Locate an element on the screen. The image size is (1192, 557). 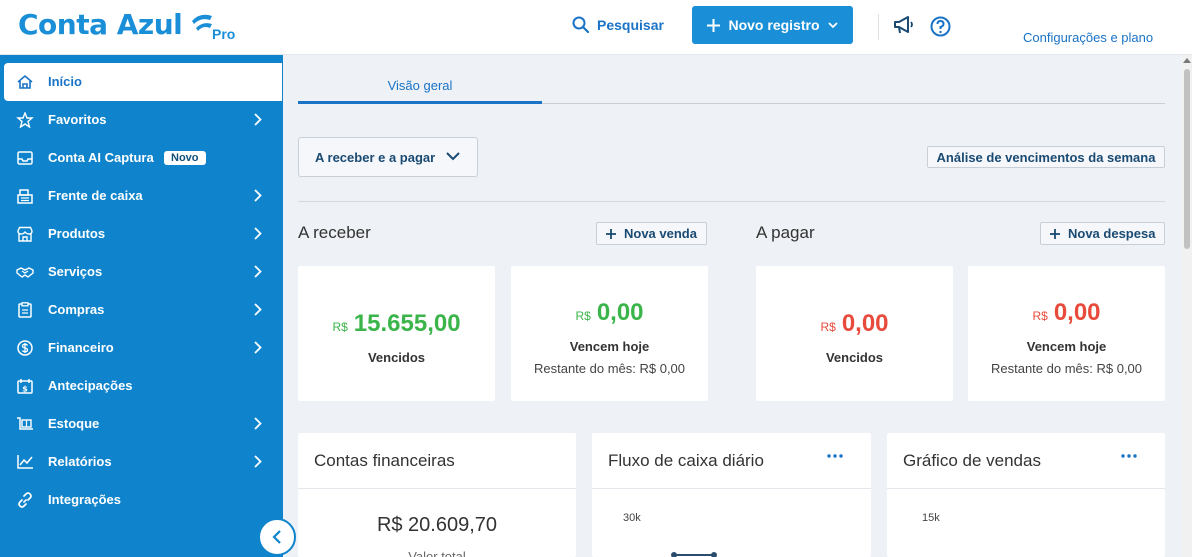
sidebar-item-produtos: Produtos is located at coordinates (141, 234).